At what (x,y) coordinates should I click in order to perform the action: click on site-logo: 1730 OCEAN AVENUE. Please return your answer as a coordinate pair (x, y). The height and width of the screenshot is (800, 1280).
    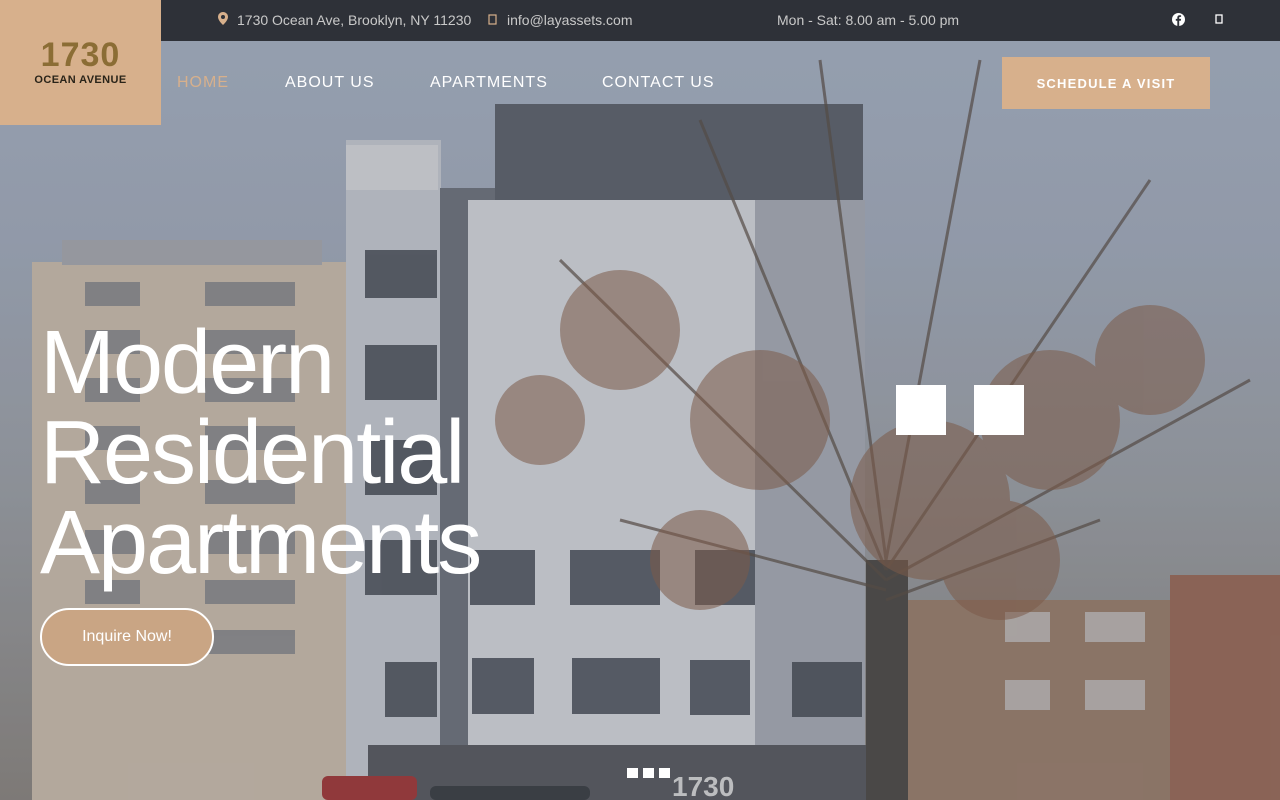
    Looking at the image, I should click on (80, 62).